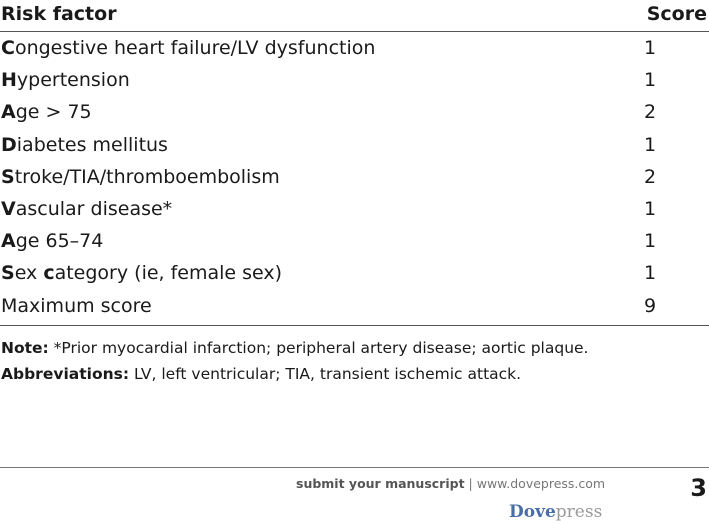 The width and height of the screenshot is (709, 525). Describe the element at coordinates (73, 80) in the screenshot. I see `risk-factor-text: ypertension` at that location.